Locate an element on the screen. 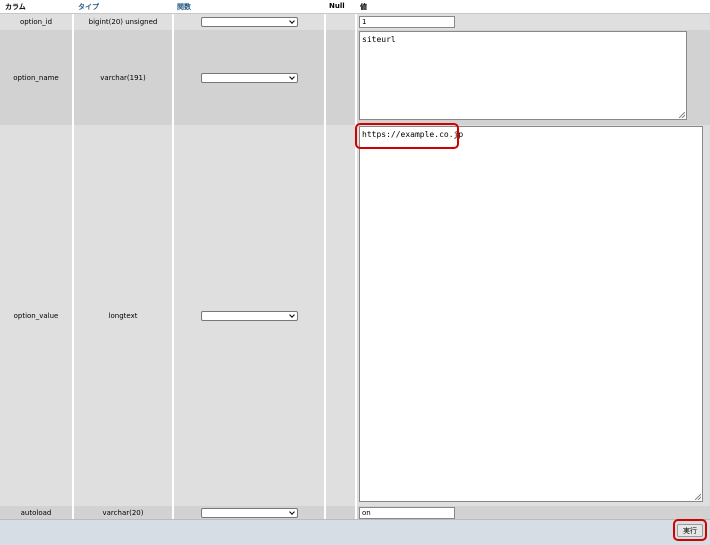  column-type: bigint(20) unsigned is located at coordinates (123, 22).